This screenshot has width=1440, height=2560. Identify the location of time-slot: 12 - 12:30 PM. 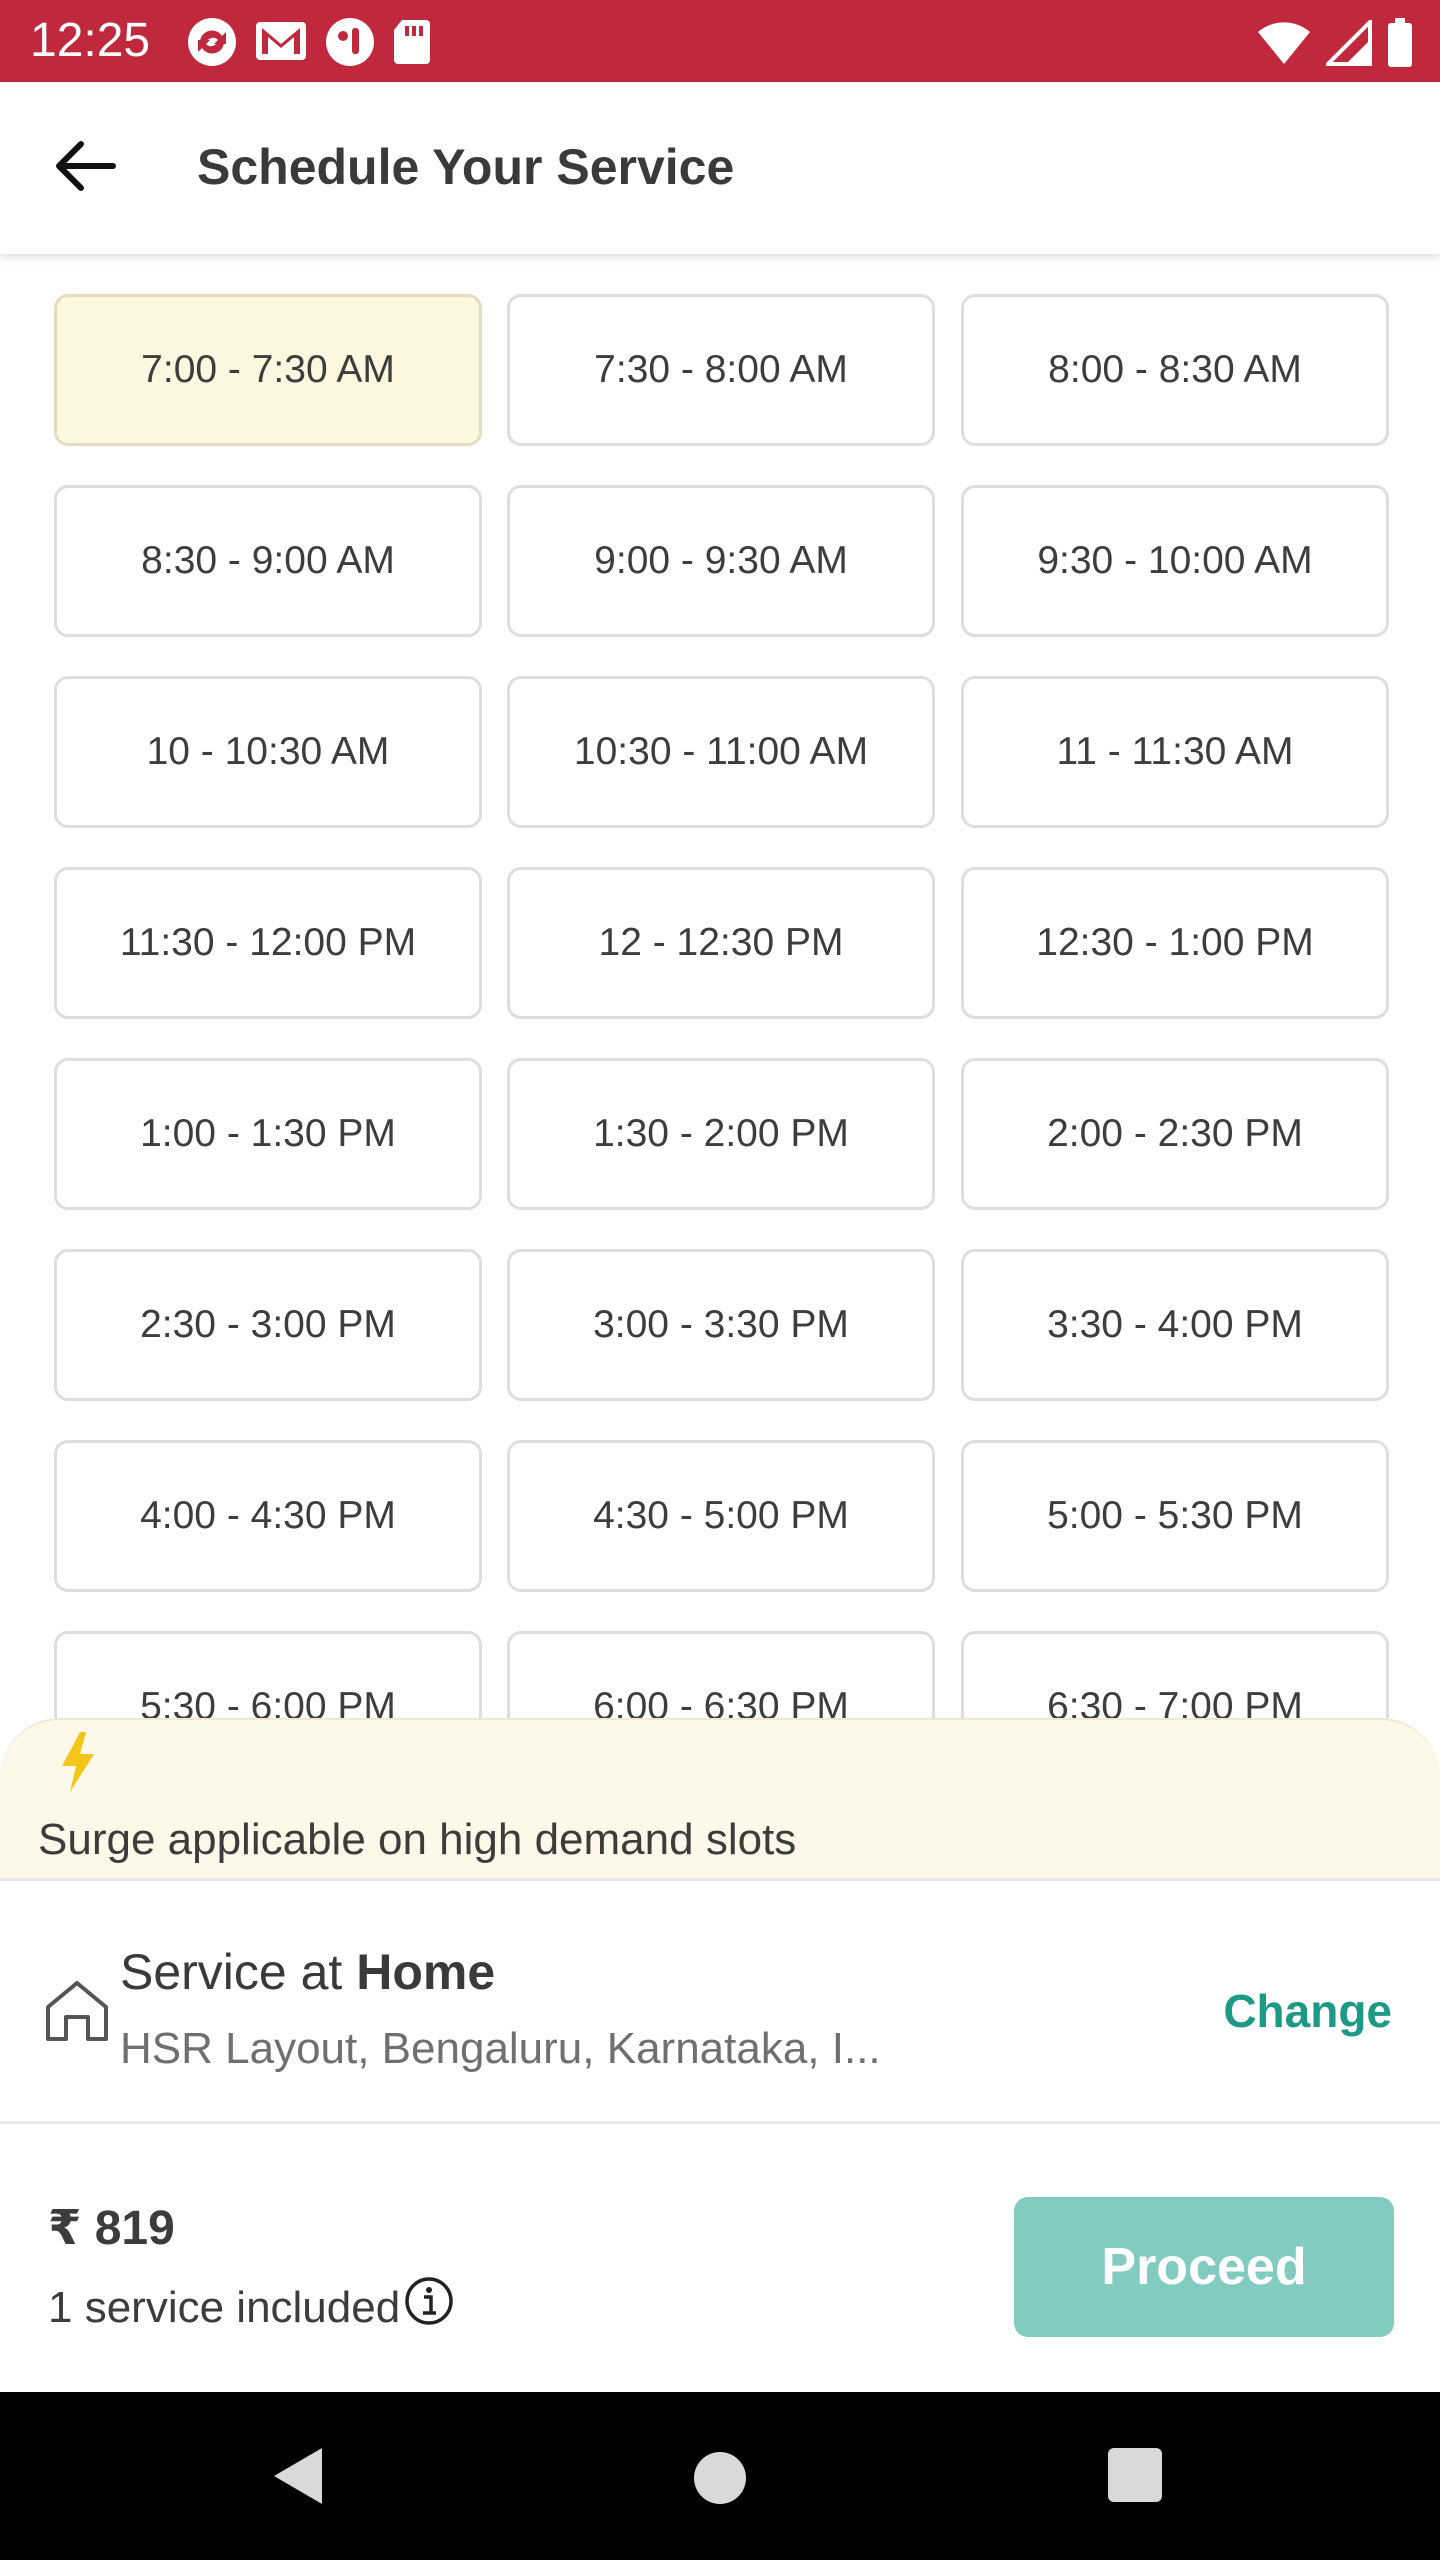
(721, 943).